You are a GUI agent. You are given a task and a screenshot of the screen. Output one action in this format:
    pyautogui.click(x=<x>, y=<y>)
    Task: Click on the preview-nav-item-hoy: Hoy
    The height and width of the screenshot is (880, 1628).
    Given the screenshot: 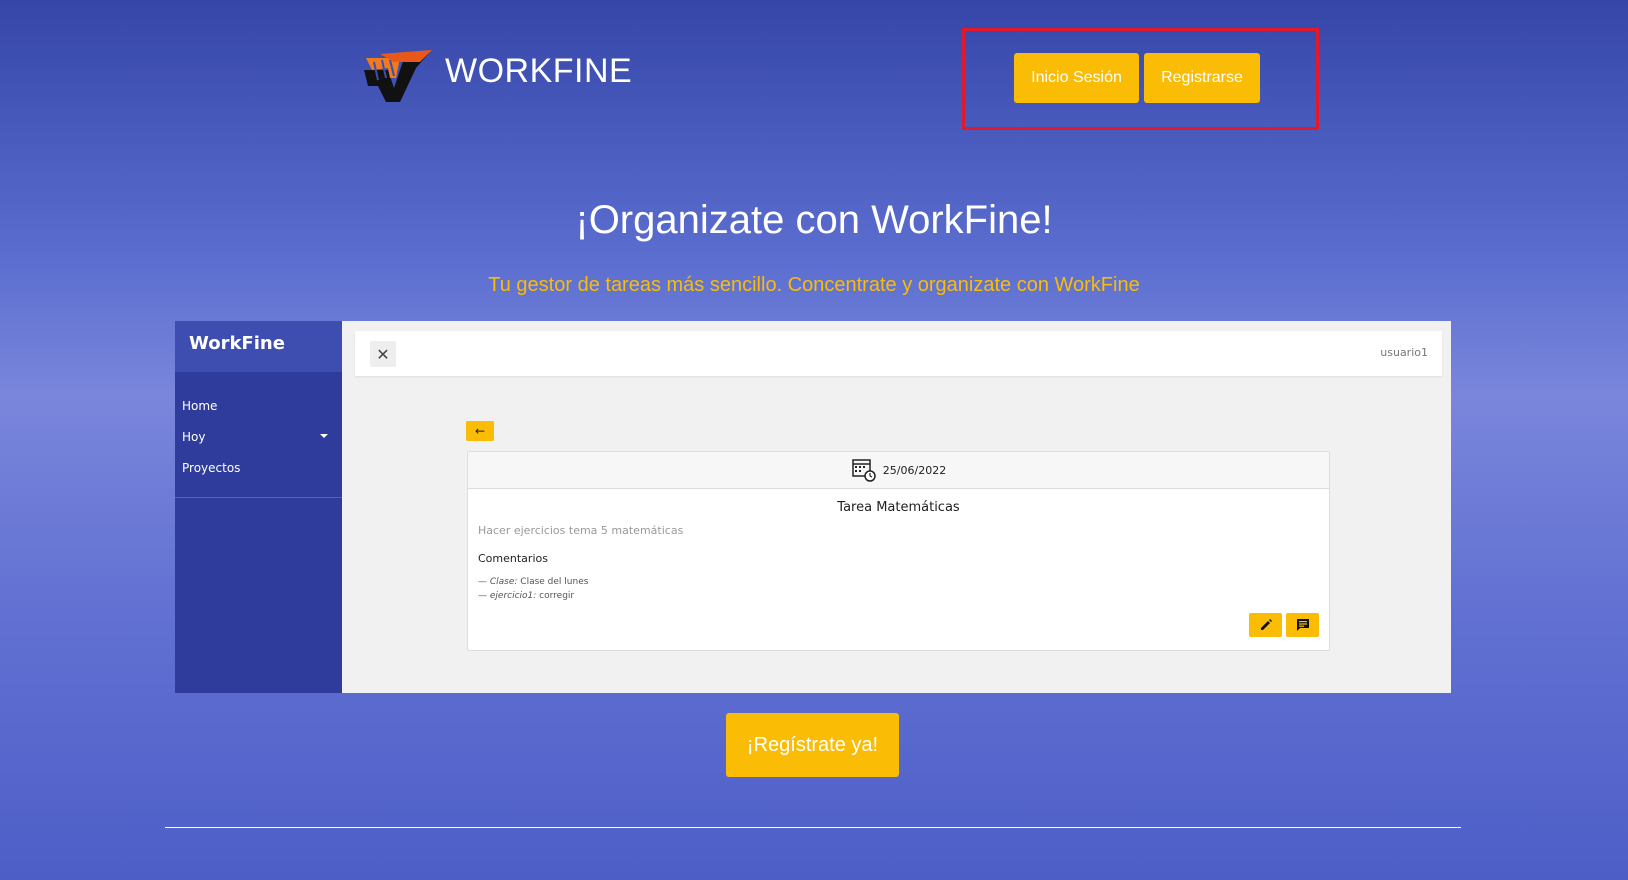 What is the action you would take?
    pyautogui.click(x=258, y=436)
    